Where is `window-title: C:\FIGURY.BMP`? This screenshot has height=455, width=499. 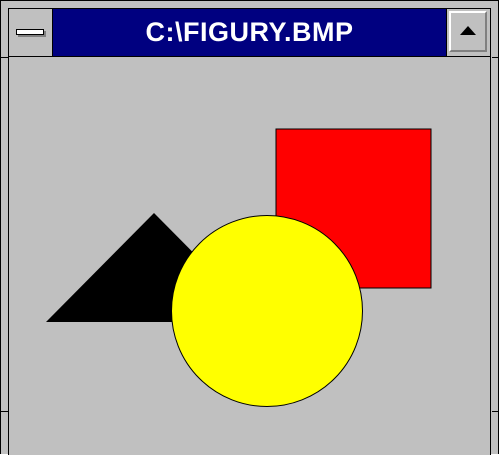 window-title: C:\FIGURY.BMP is located at coordinates (249, 32).